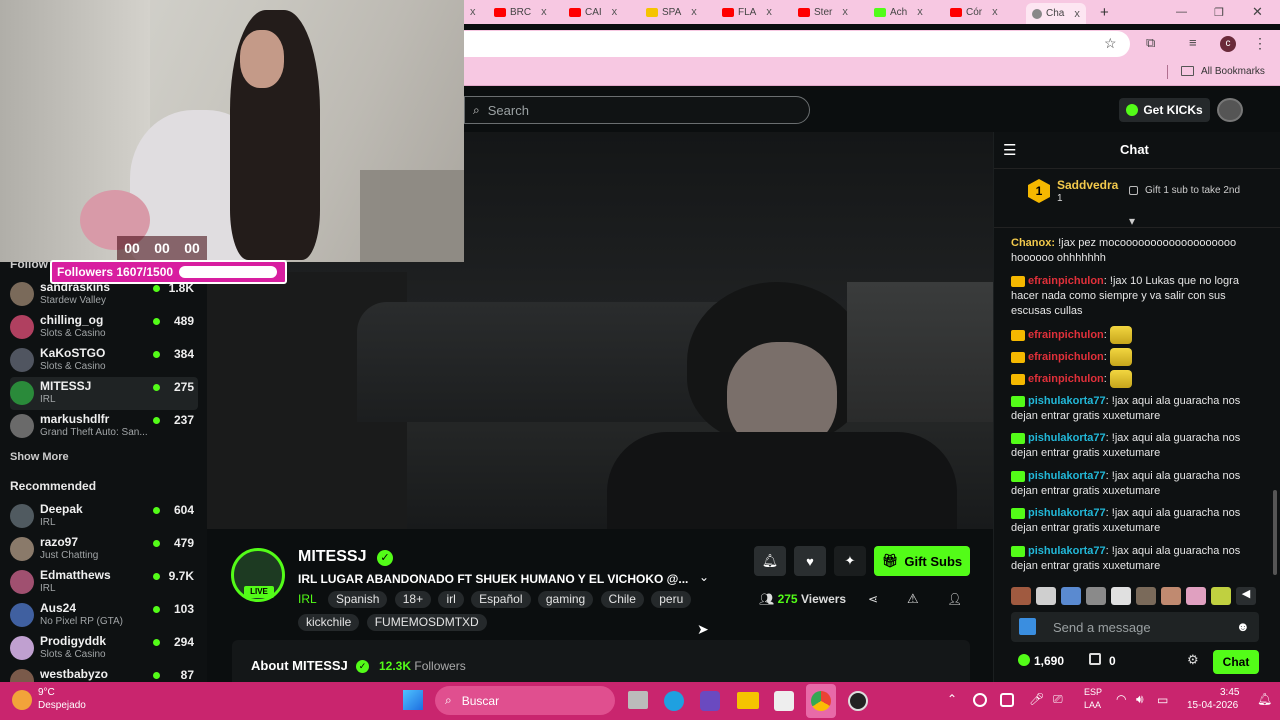 The width and height of the screenshot is (1280, 720). Describe the element at coordinates (850, 561) in the screenshot. I see `sparkle-button: ✦` at that location.